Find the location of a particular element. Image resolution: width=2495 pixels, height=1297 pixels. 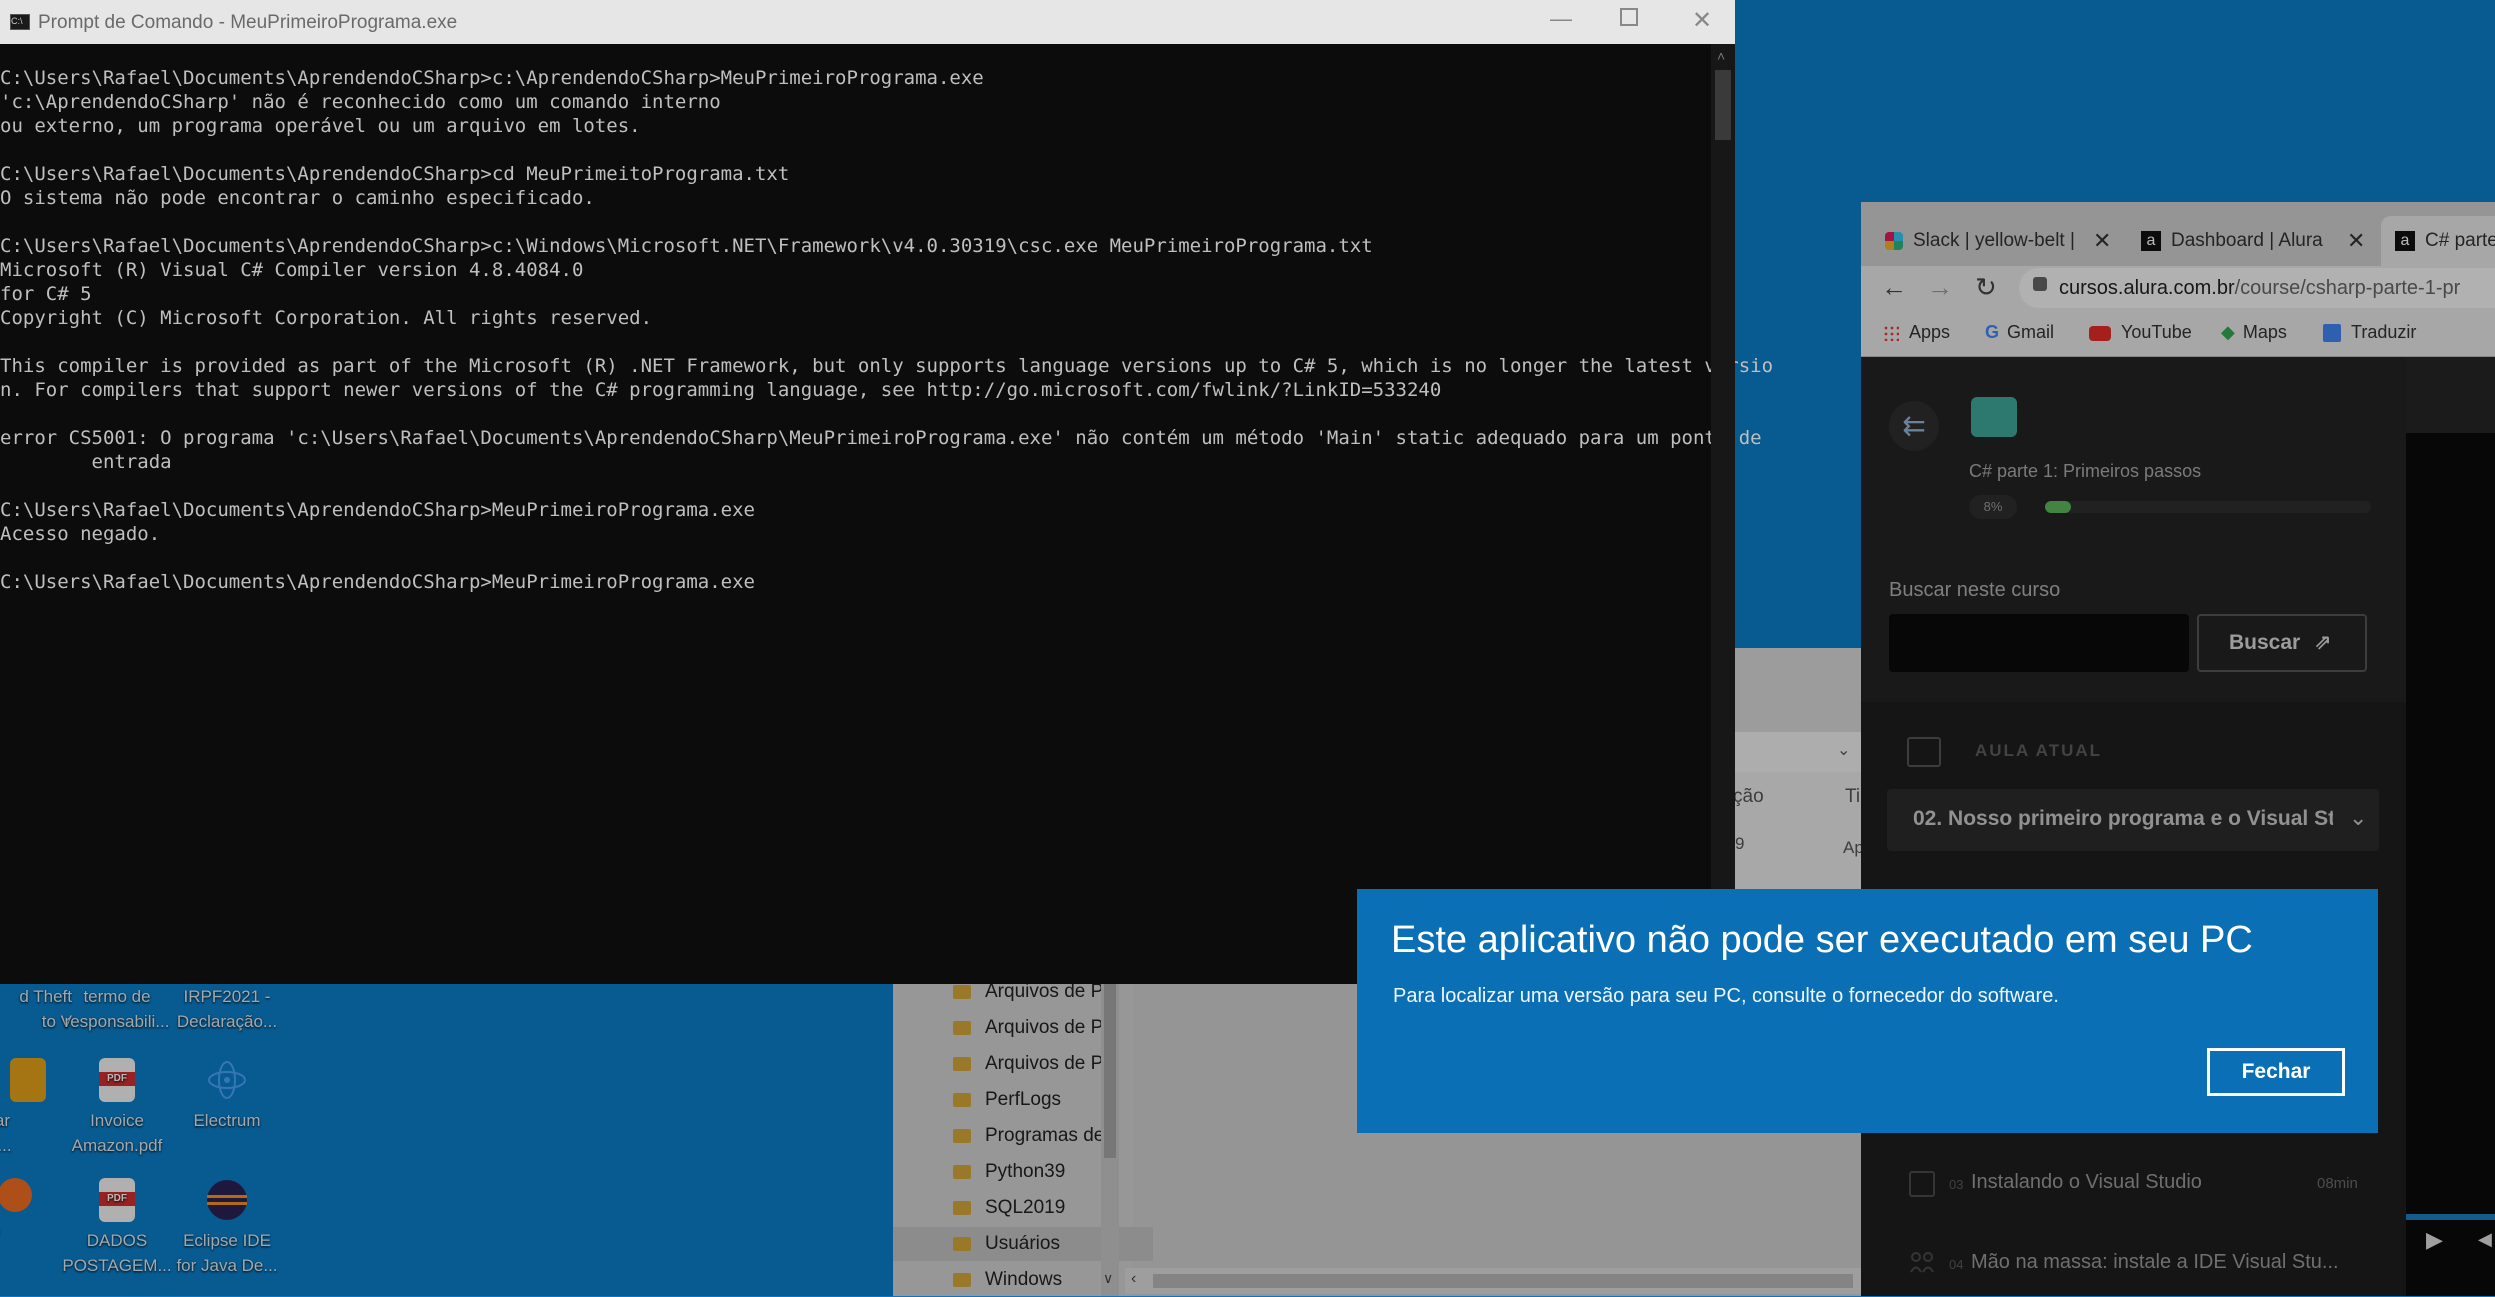

scroll-thumb is located at coordinates (1723, 105).